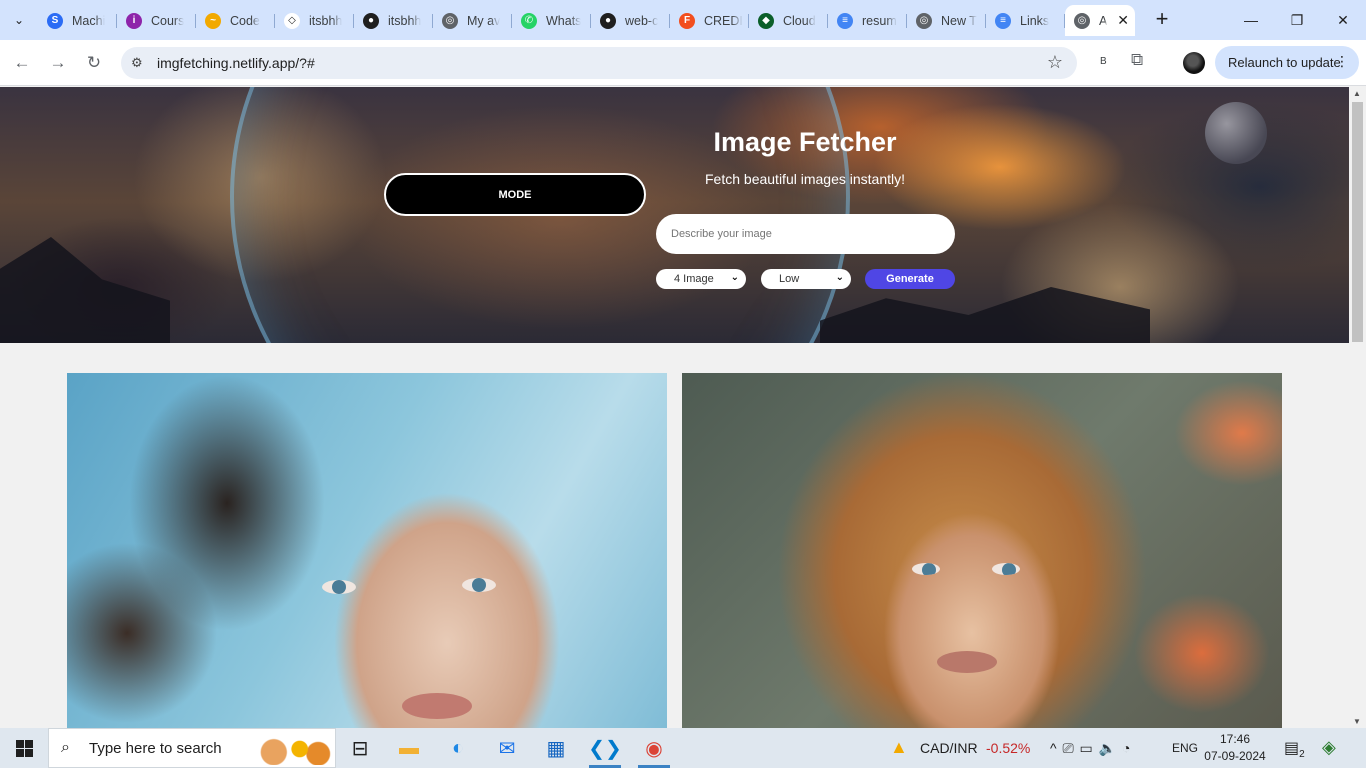  Describe the element at coordinates (924, 20) in the screenshot. I see `chrome-icon: ◎` at that location.